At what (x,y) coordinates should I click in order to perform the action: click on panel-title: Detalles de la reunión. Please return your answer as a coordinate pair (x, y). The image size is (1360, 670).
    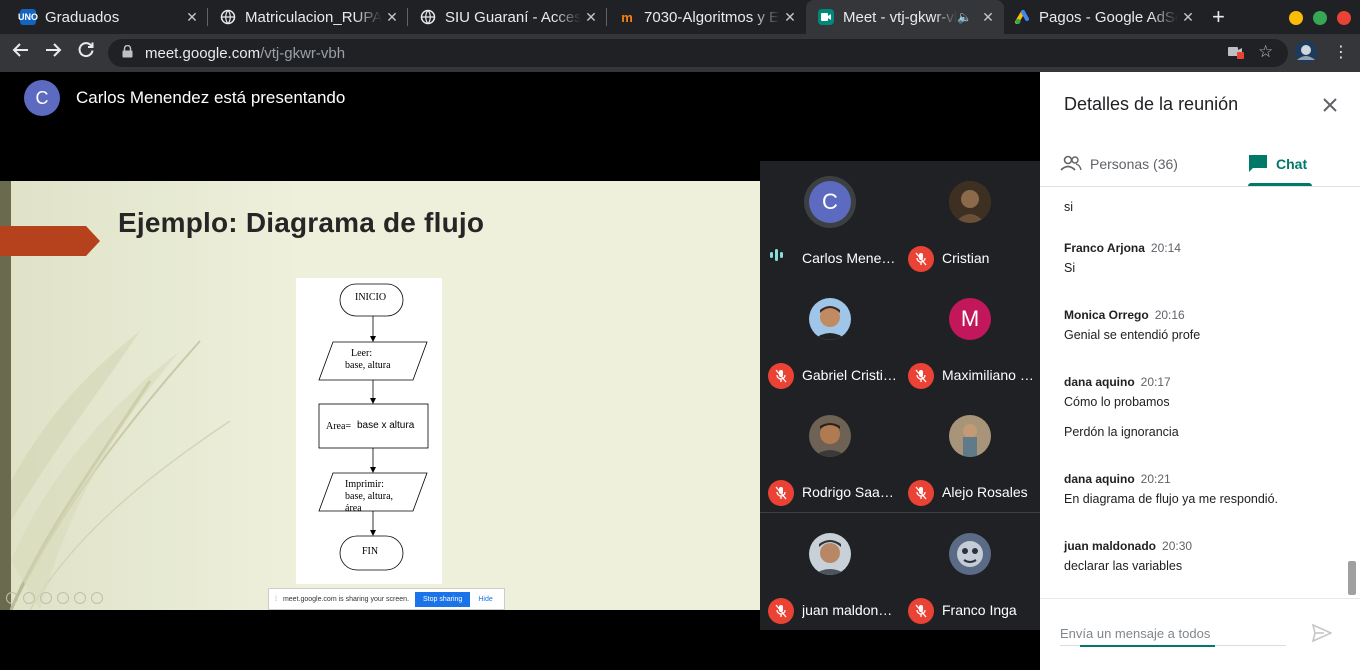
    Looking at the image, I should click on (1151, 104).